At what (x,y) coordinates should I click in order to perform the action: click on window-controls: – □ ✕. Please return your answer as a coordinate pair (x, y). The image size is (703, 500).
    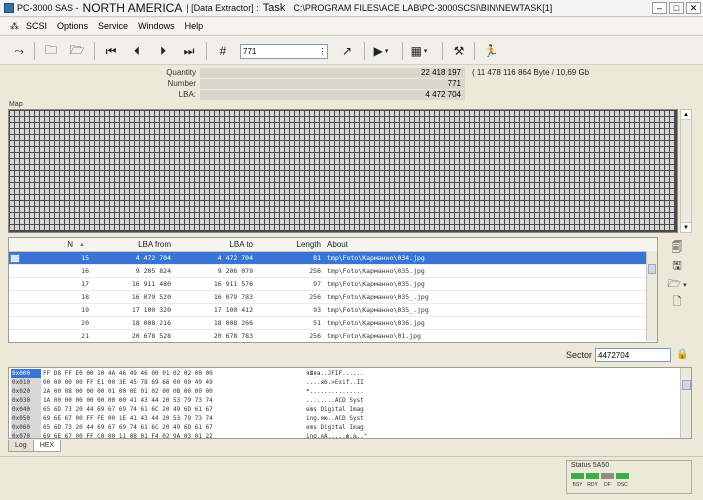
    Looking at the image, I should click on (676, 8).